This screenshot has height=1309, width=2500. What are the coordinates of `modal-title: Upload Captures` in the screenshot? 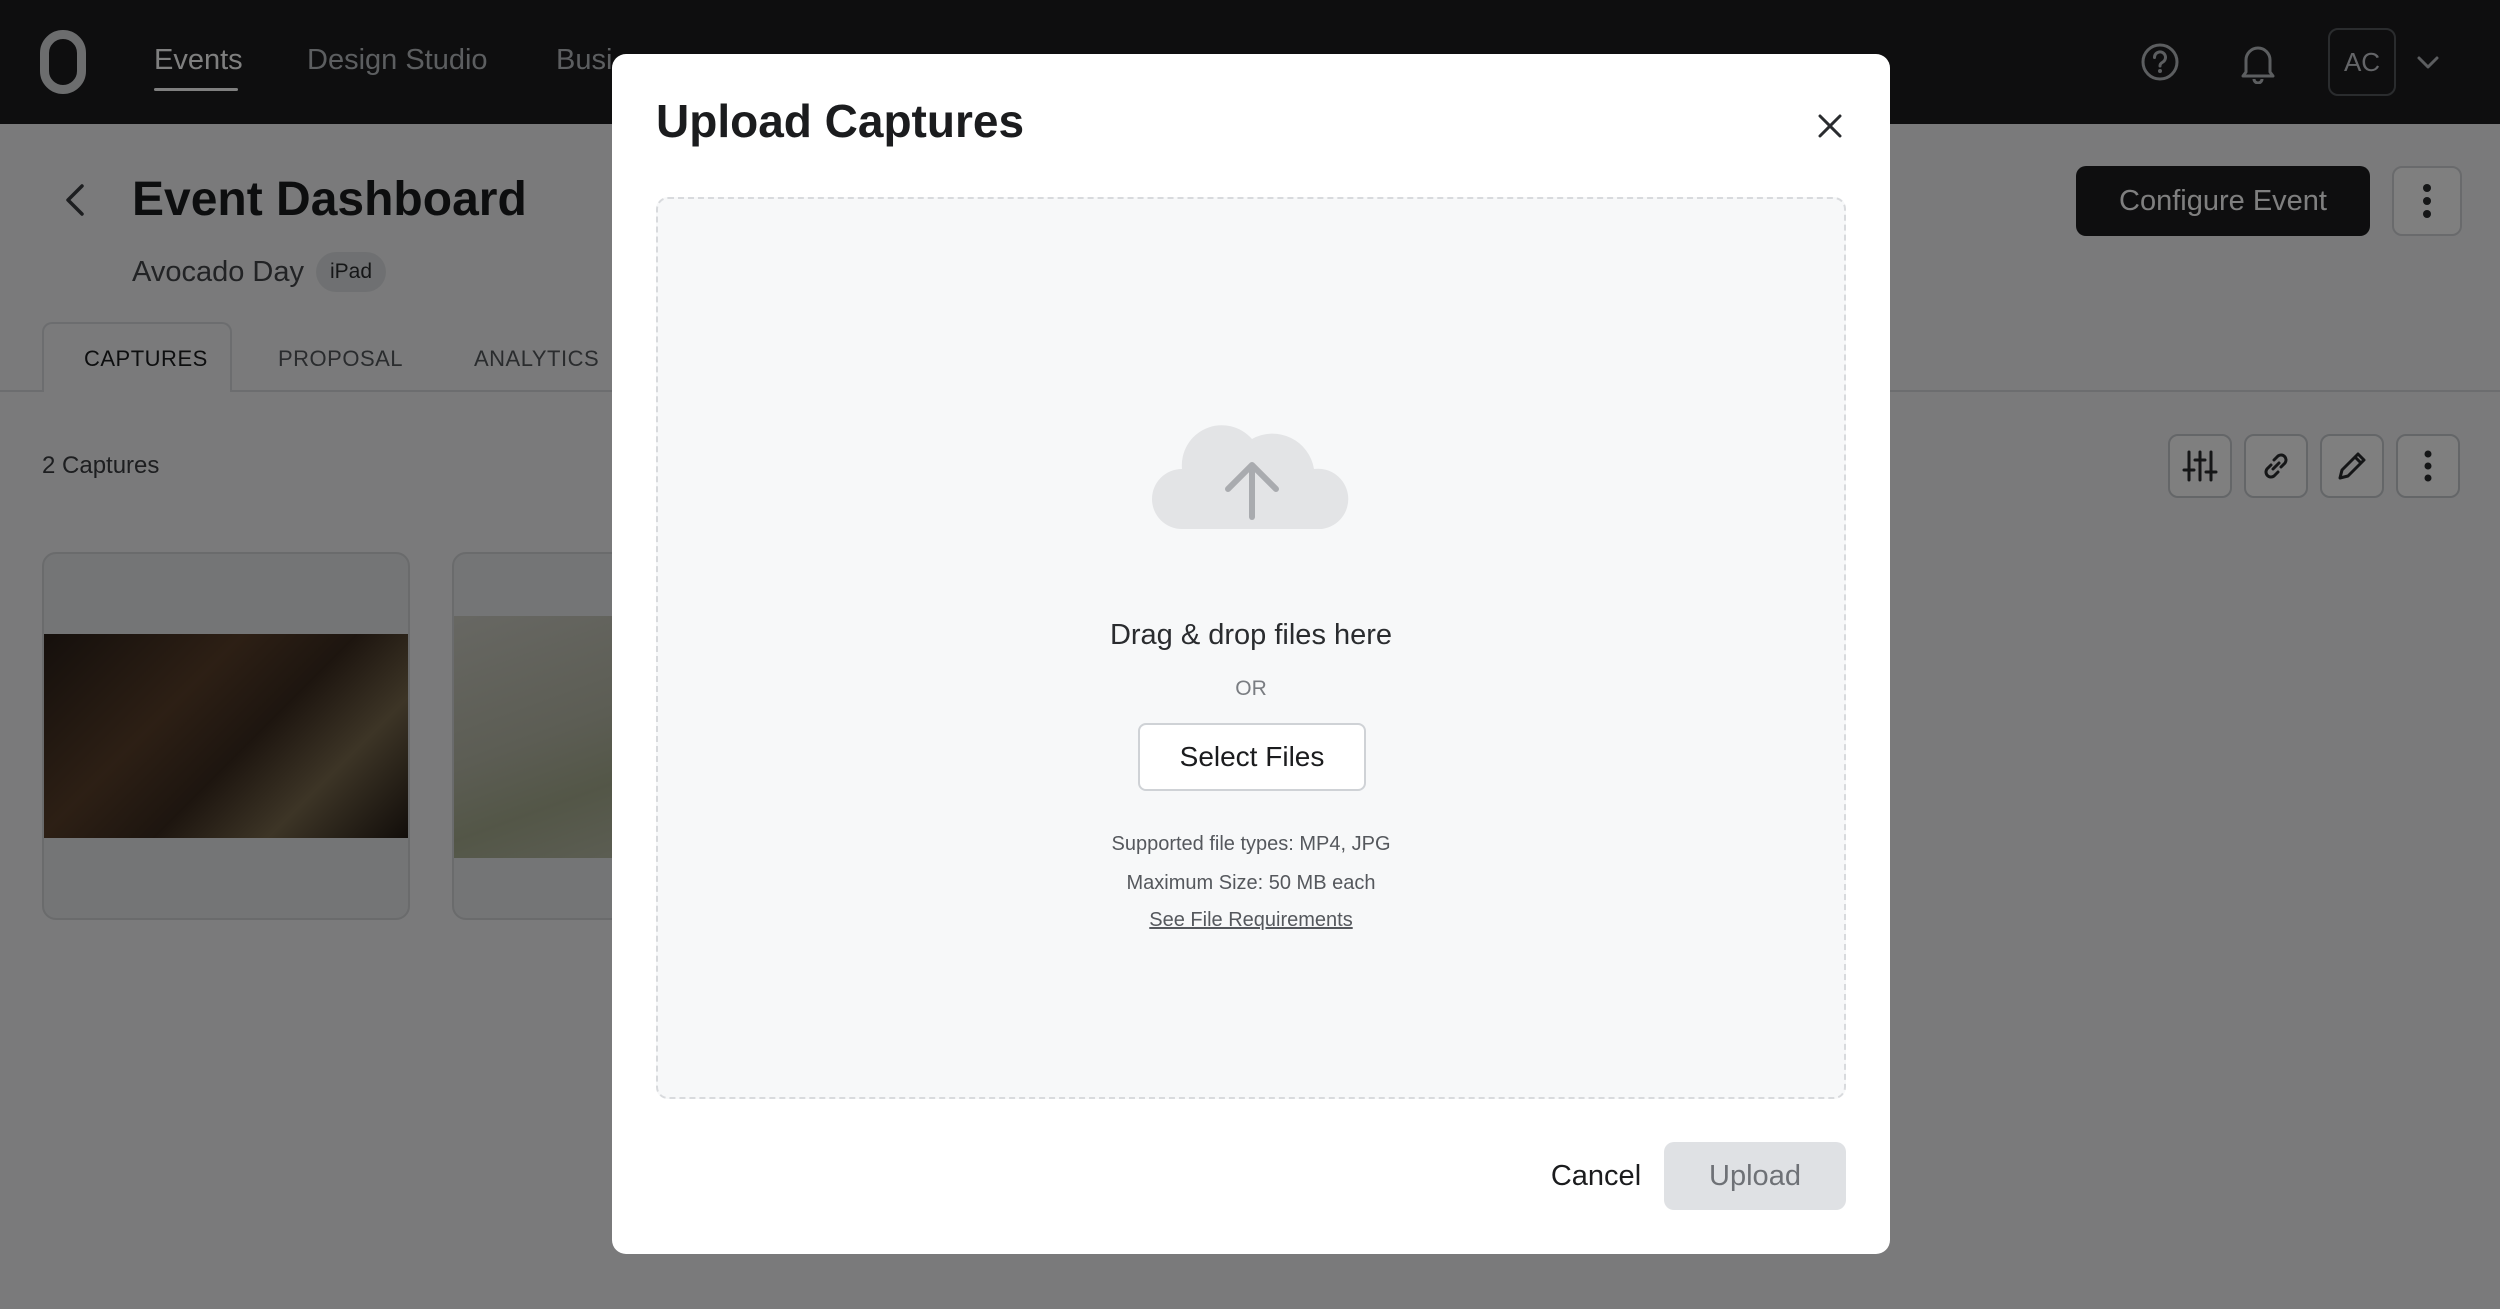 It's located at (840, 121).